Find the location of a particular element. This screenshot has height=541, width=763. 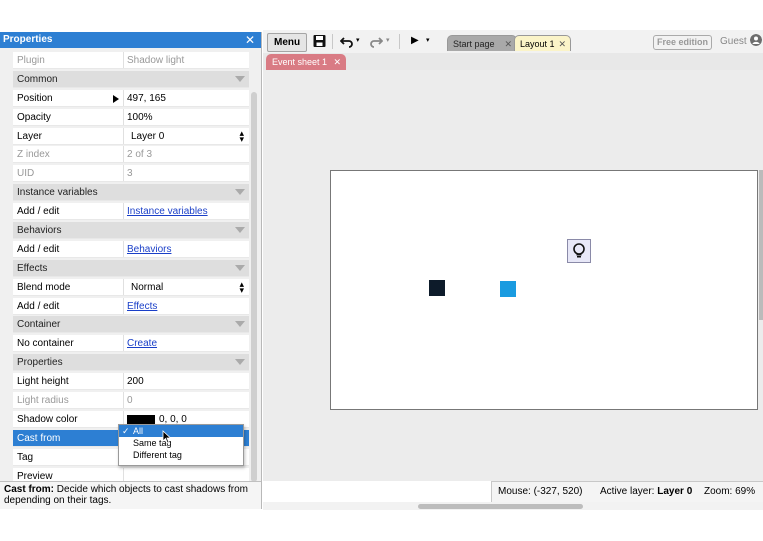

value-text: Layer 0 is located at coordinates (148, 136).